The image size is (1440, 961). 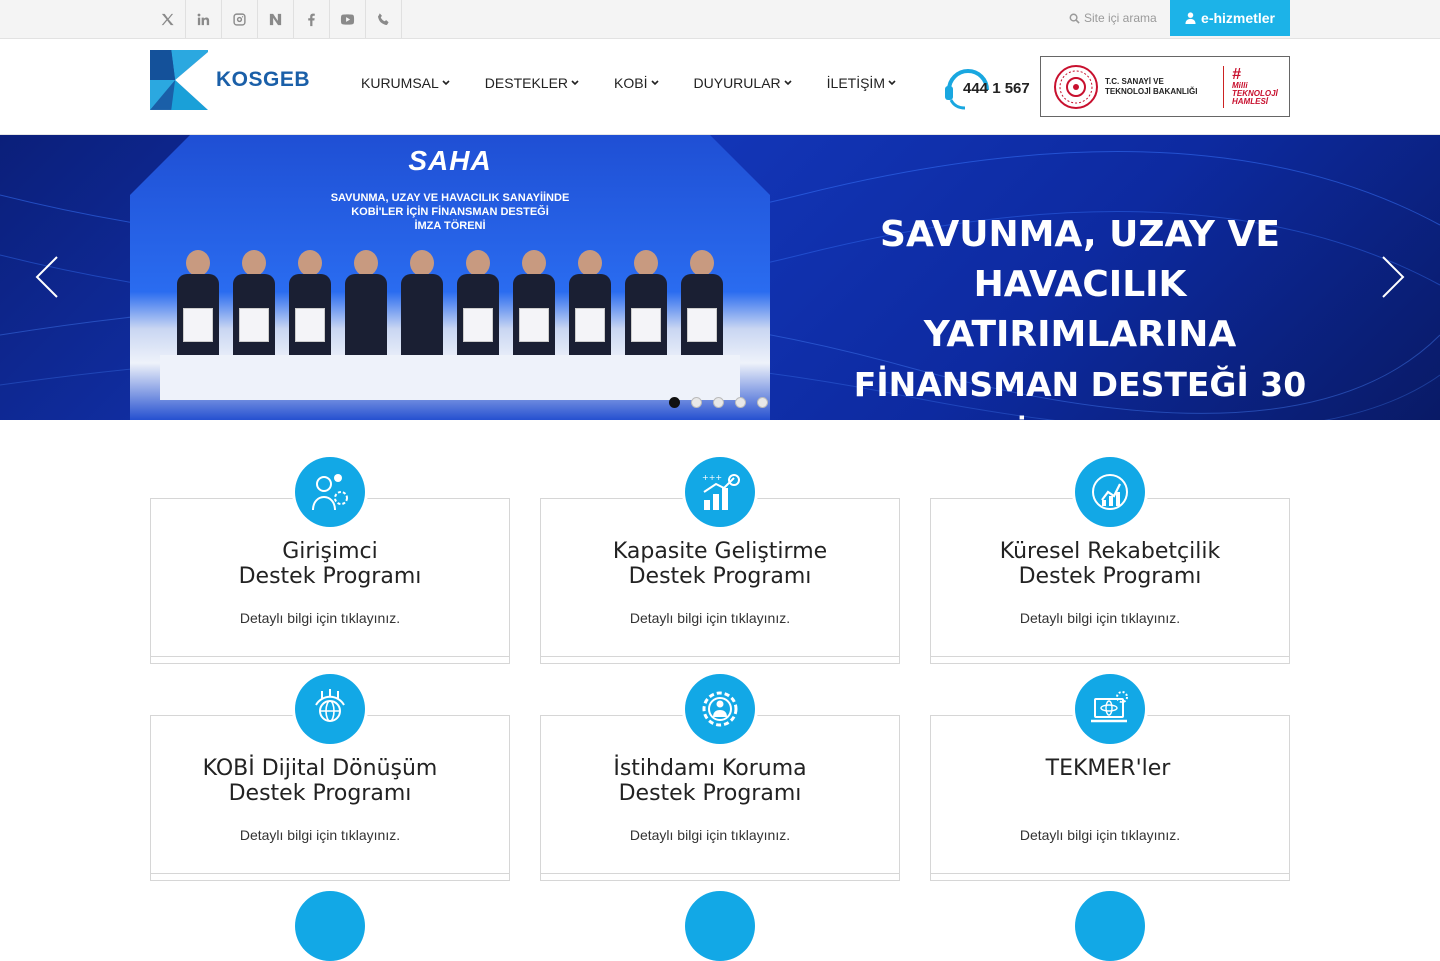 What do you see at coordinates (1255, 85) in the screenshot?
I see `milli-teknoloji-logo: # Milli TEKNOLOJİ HAMLESİ` at bounding box center [1255, 85].